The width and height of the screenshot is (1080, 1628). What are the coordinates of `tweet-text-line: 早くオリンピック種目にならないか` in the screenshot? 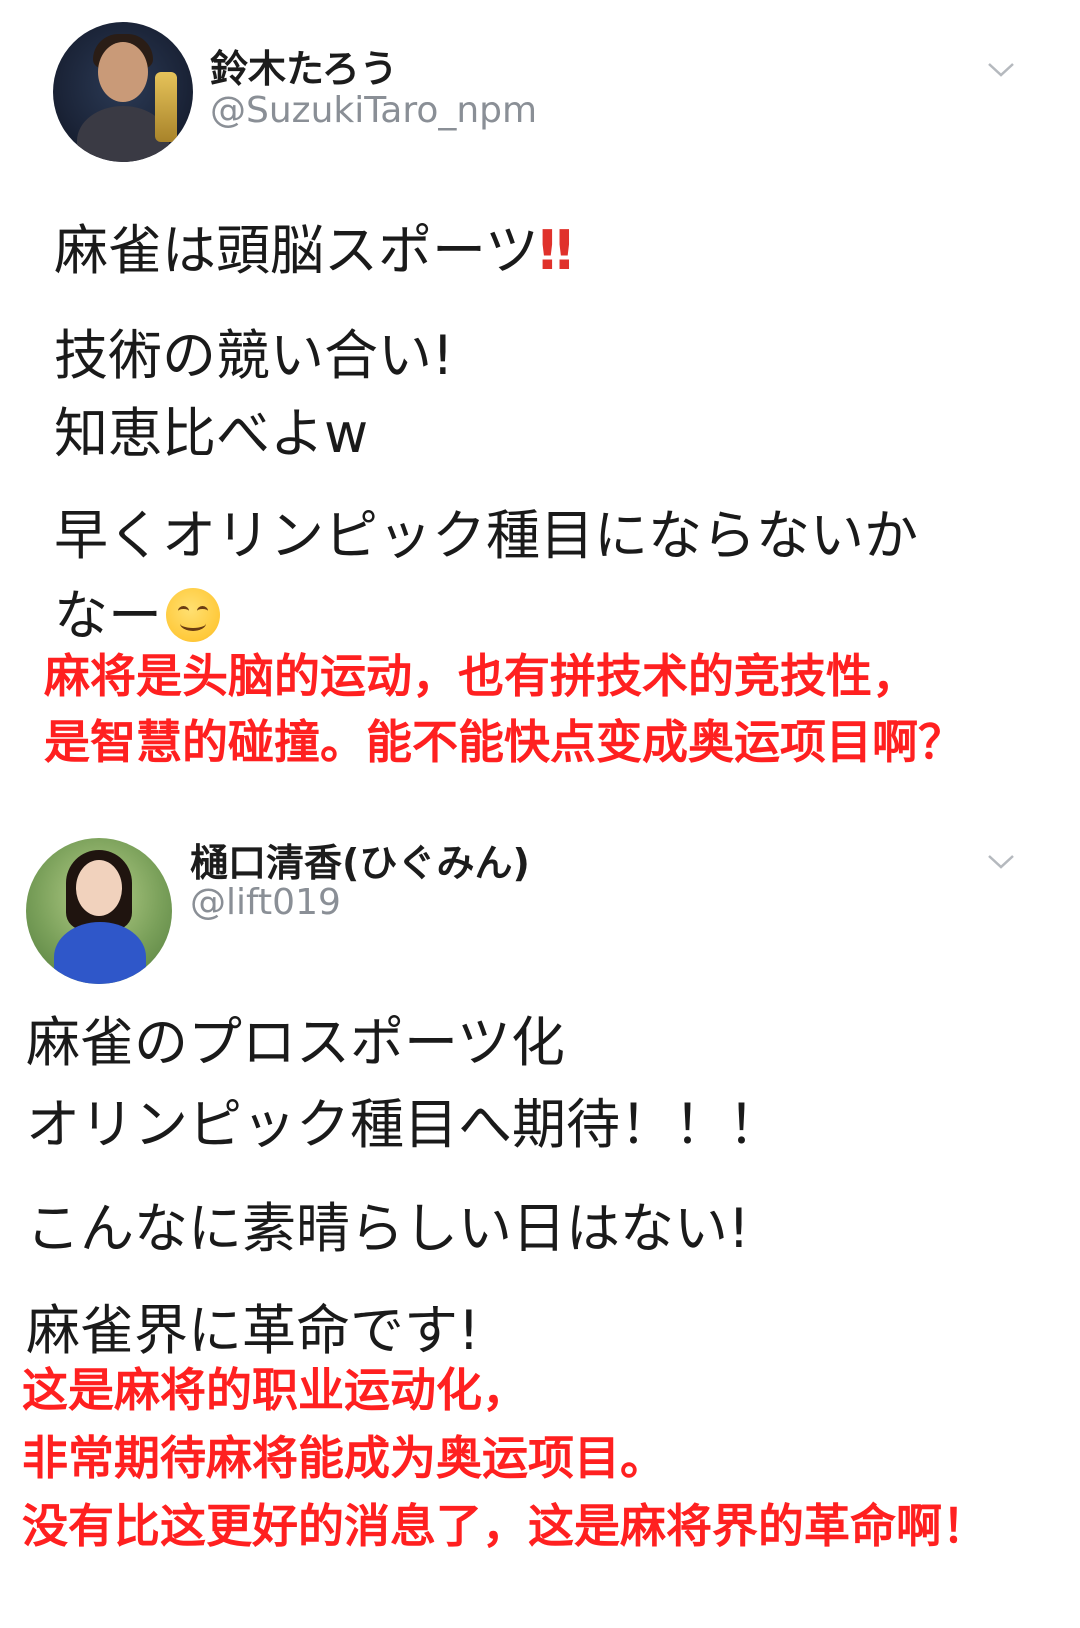 It's located at (486, 535).